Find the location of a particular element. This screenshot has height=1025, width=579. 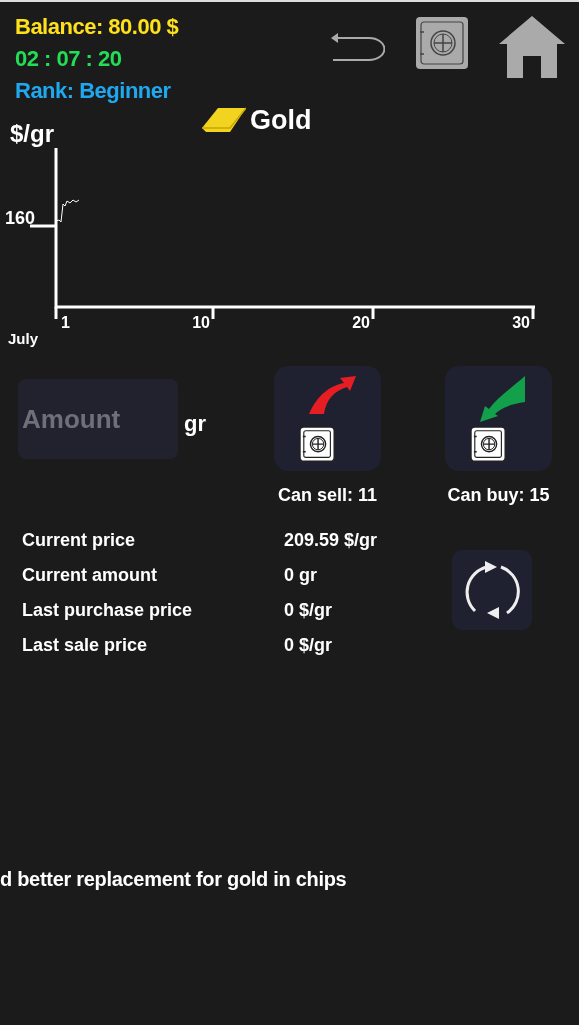

axis-tick-label: 1 is located at coordinates (65, 322).